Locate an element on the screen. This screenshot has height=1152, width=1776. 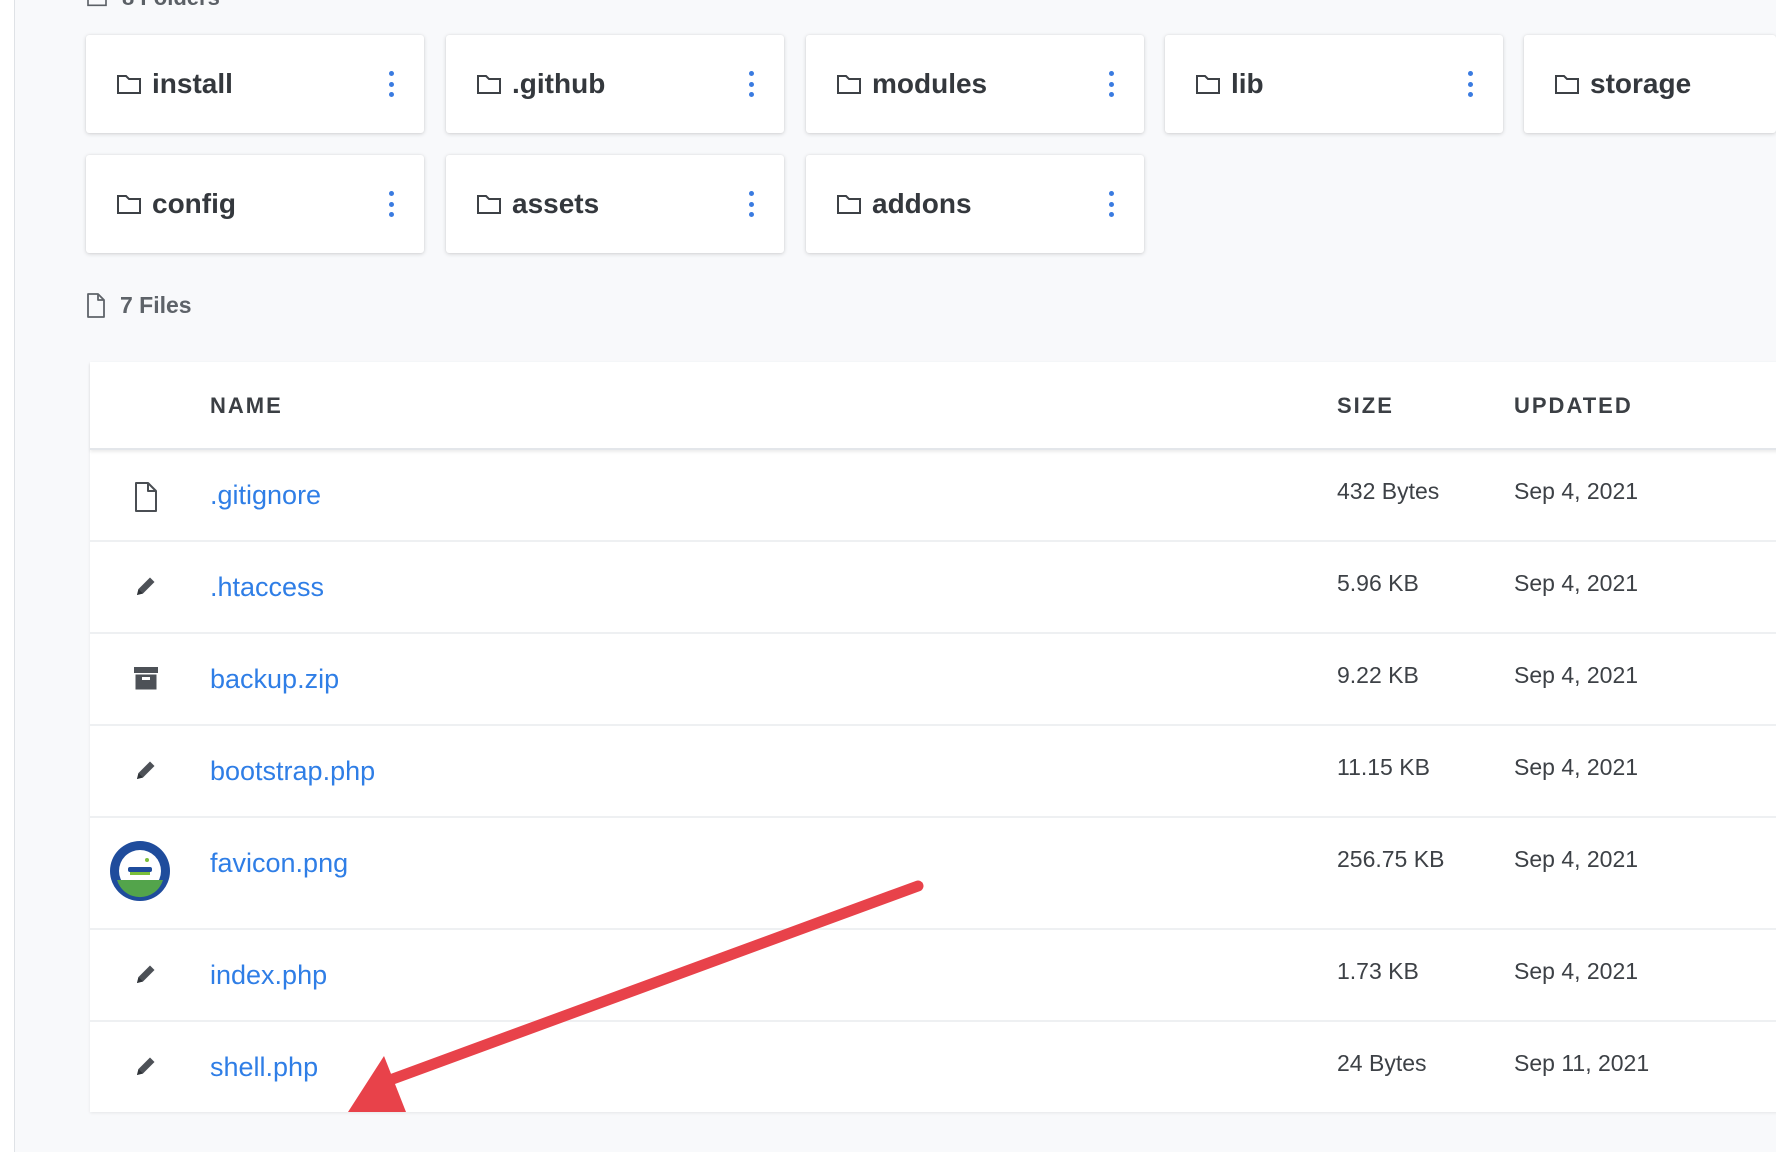
column-header-updated: UPDATED is located at coordinates (1573, 406).